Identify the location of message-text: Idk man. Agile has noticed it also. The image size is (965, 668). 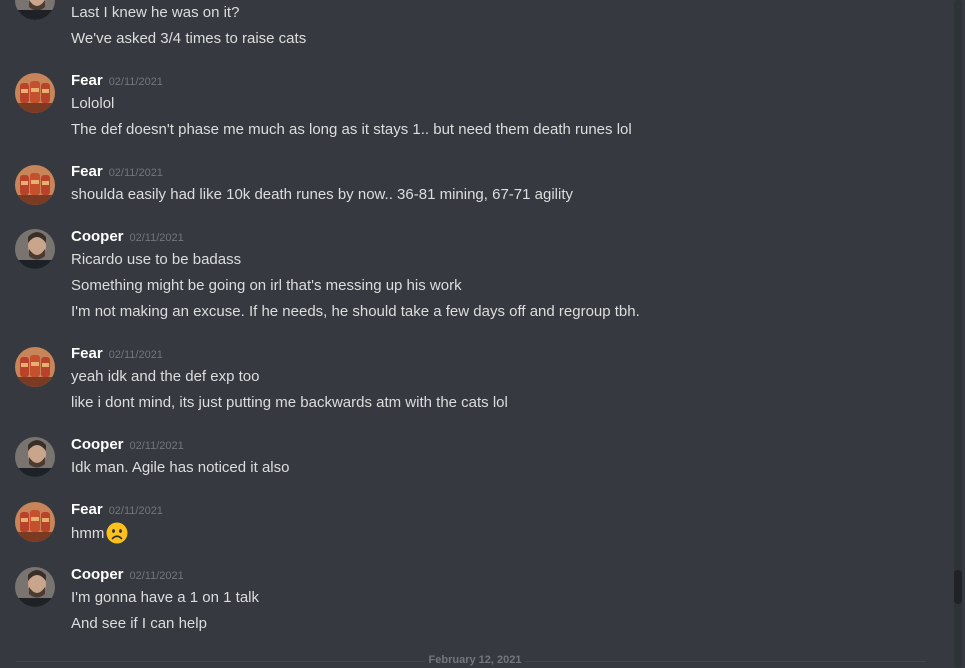
(180, 467).